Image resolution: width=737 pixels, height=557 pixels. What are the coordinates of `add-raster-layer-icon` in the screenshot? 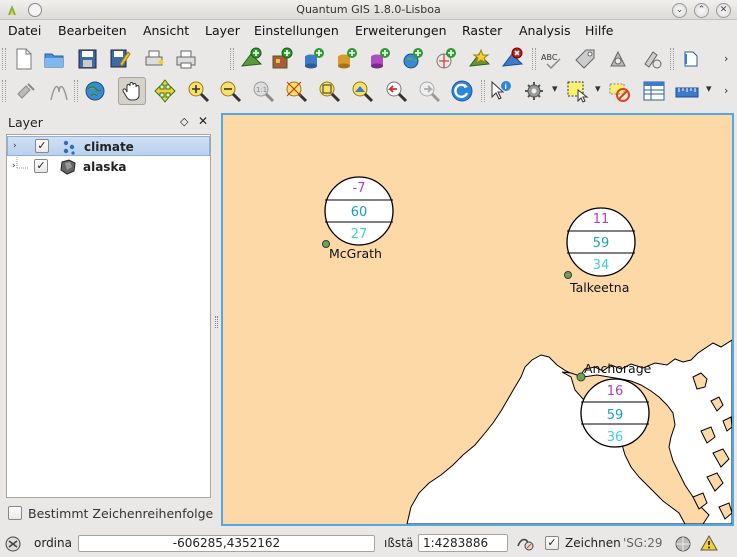 It's located at (283, 59).